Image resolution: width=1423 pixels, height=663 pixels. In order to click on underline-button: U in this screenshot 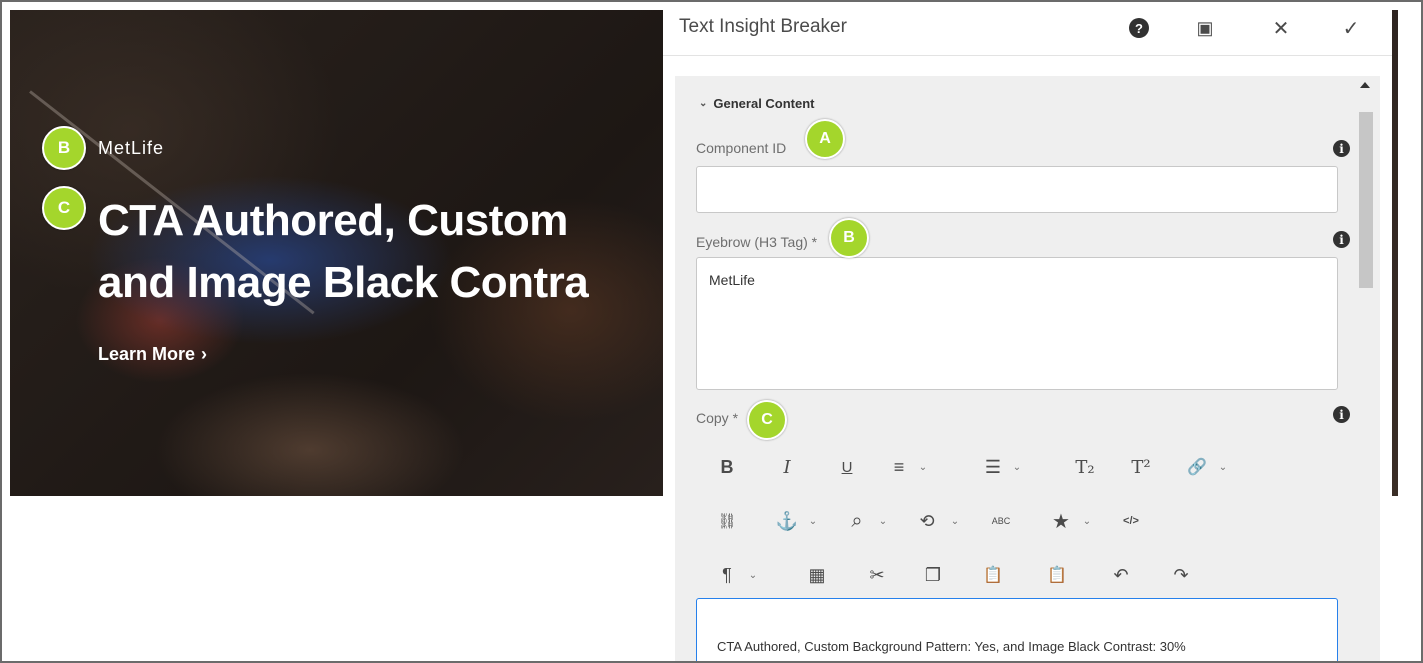, I will do `click(847, 467)`.